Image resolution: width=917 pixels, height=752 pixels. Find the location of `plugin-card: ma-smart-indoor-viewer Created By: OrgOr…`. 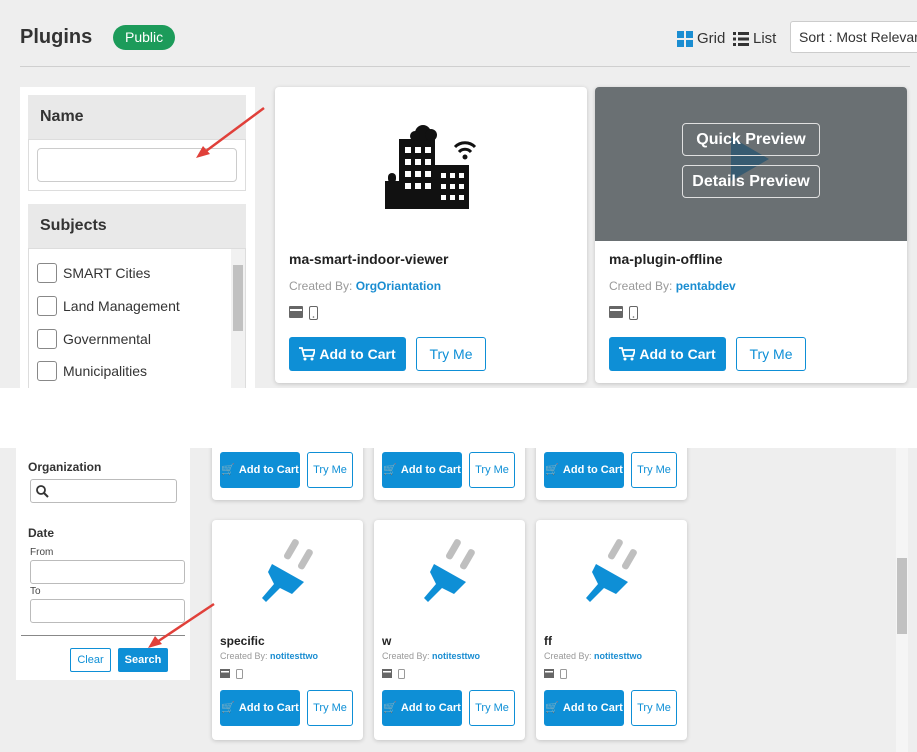

plugin-card: ma-smart-indoor-viewer Created By: OrgOr… is located at coordinates (431, 235).